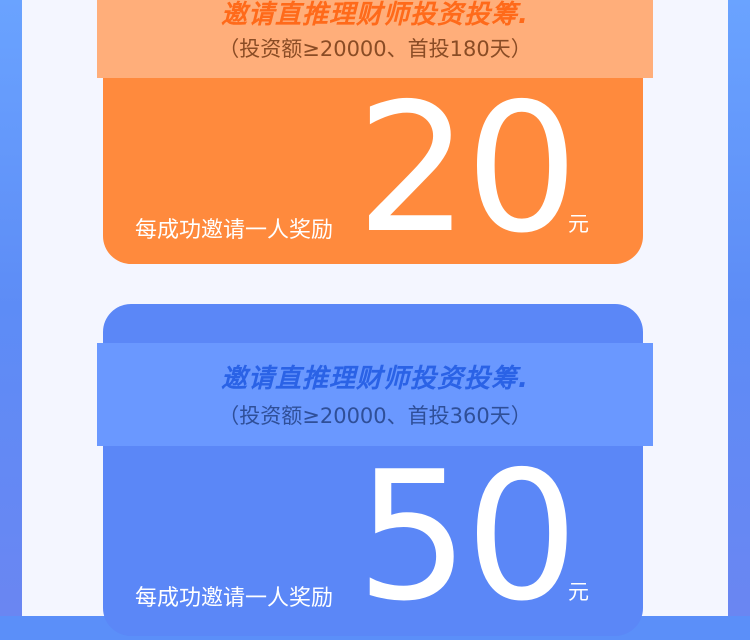 This screenshot has height=640, width=750. What do you see at coordinates (375, 15) in the screenshot?
I see `reward-card-20-headline: 邀请直推理财师投资投筹.` at bounding box center [375, 15].